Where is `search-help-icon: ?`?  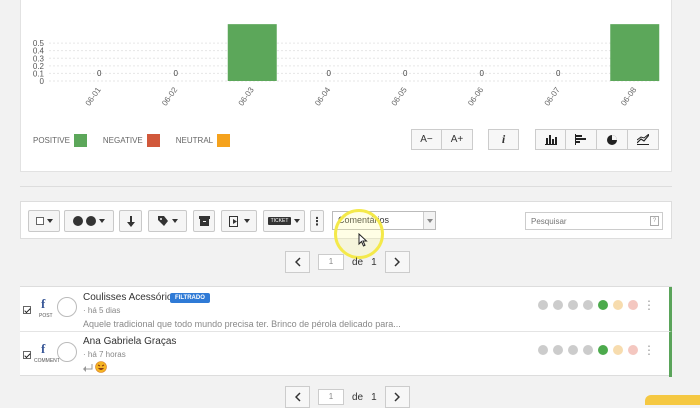
search-help-icon: ? is located at coordinates (654, 221).